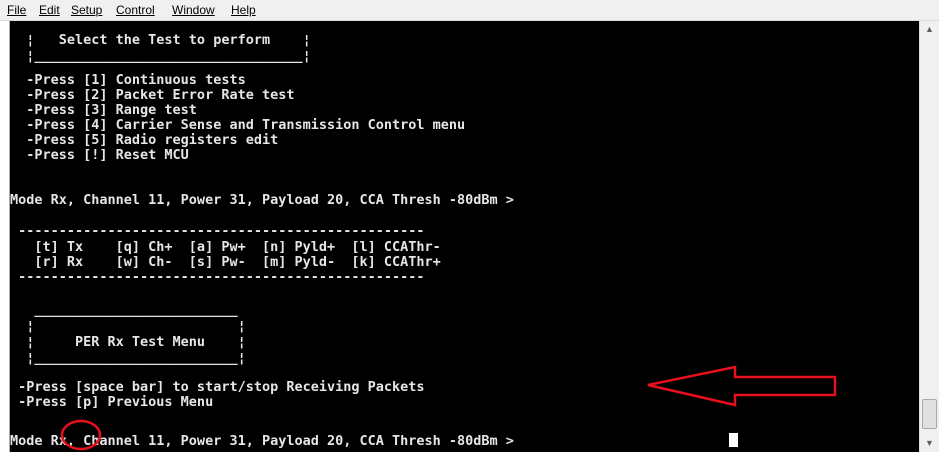 The width and height of the screenshot is (939, 452). Describe the element at coordinates (81, 435) in the screenshot. I see `red-circle-annotation` at that location.